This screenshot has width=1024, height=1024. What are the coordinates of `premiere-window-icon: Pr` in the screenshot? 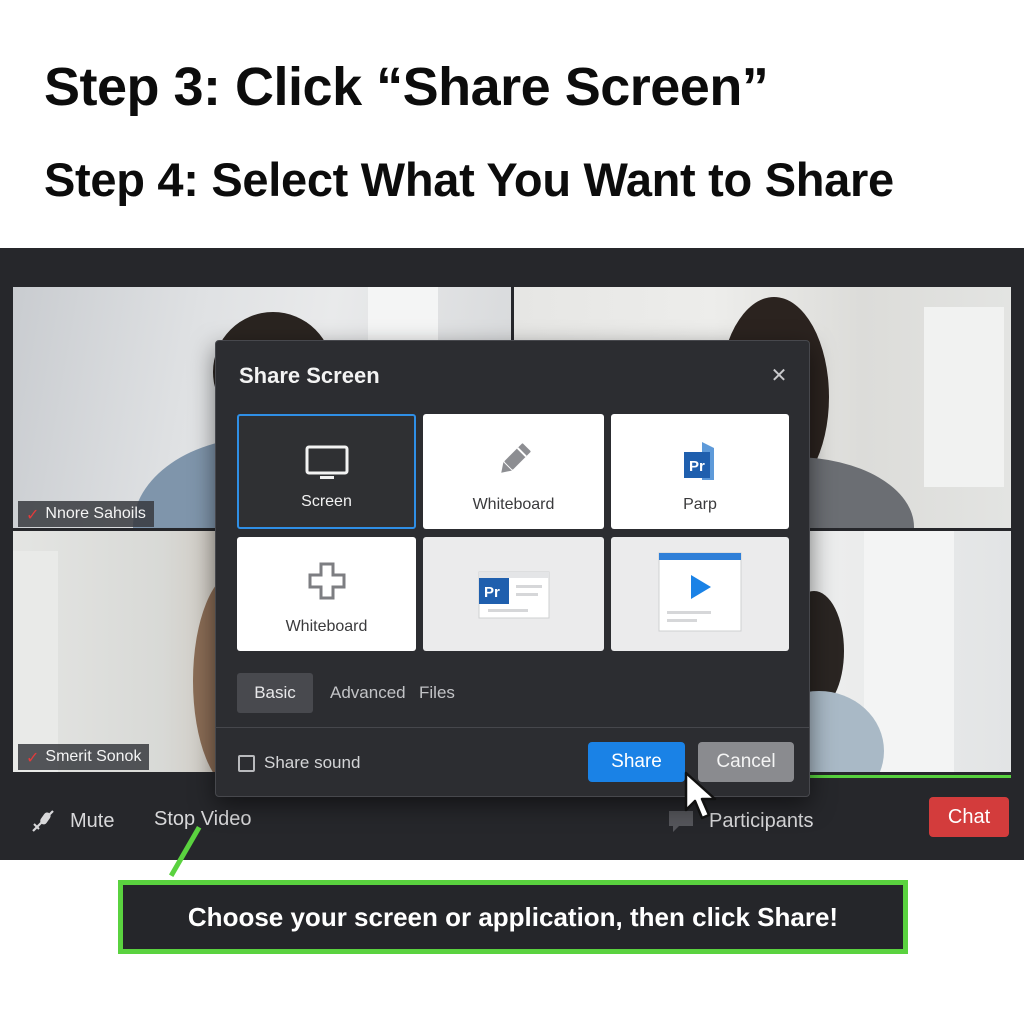 It's located at (514, 598).